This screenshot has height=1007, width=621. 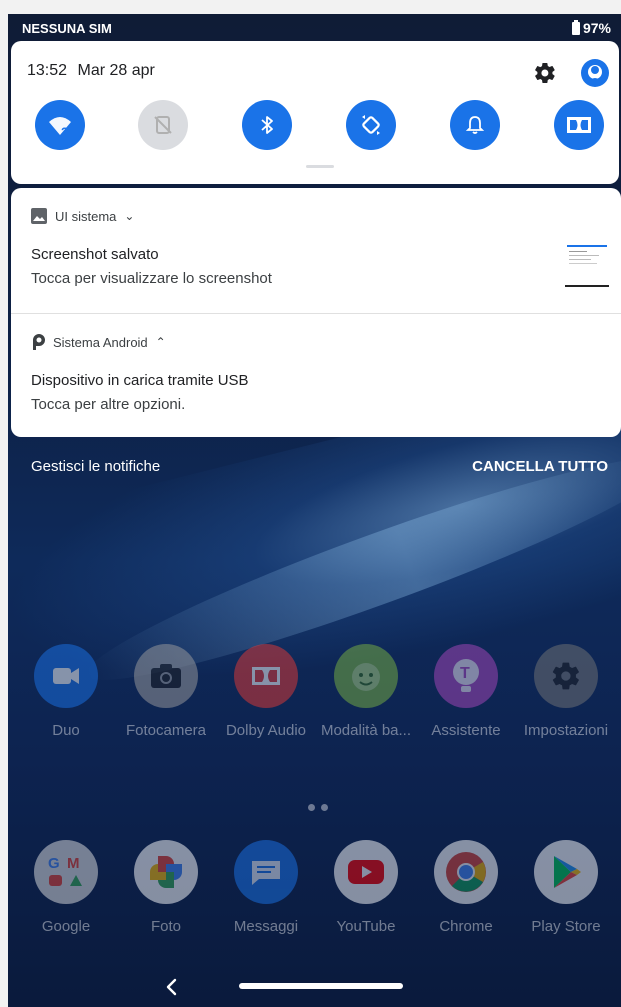 What do you see at coordinates (73, 863) in the screenshot?
I see `svg-text: M` at bounding box center [73, 863].